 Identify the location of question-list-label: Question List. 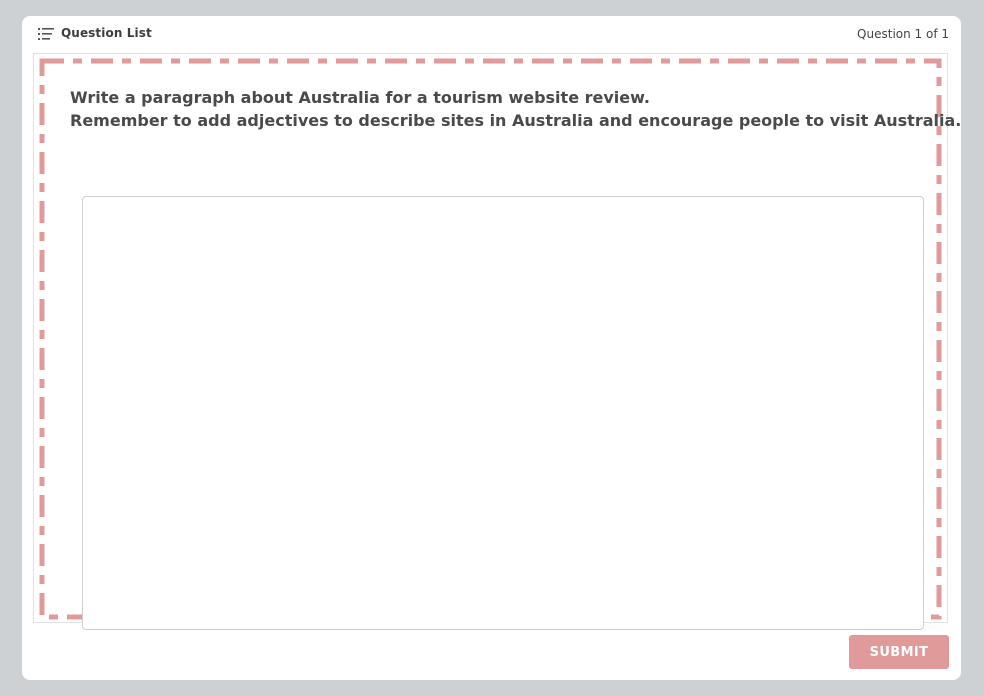
(106, 33).